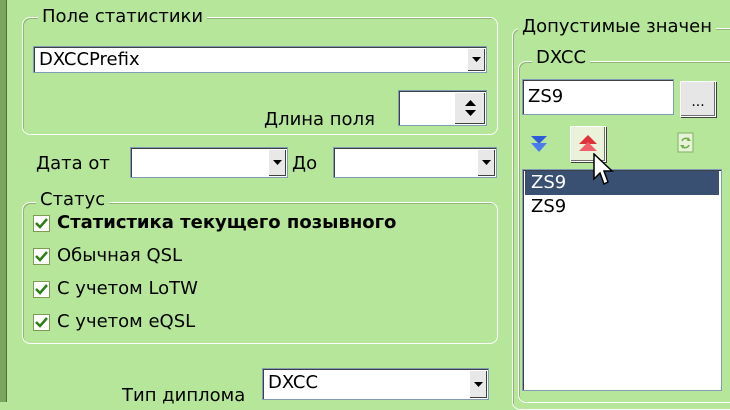 This screenshot has height=410, width=730. I want to click on arrow-down-icon, so click(539, 144).